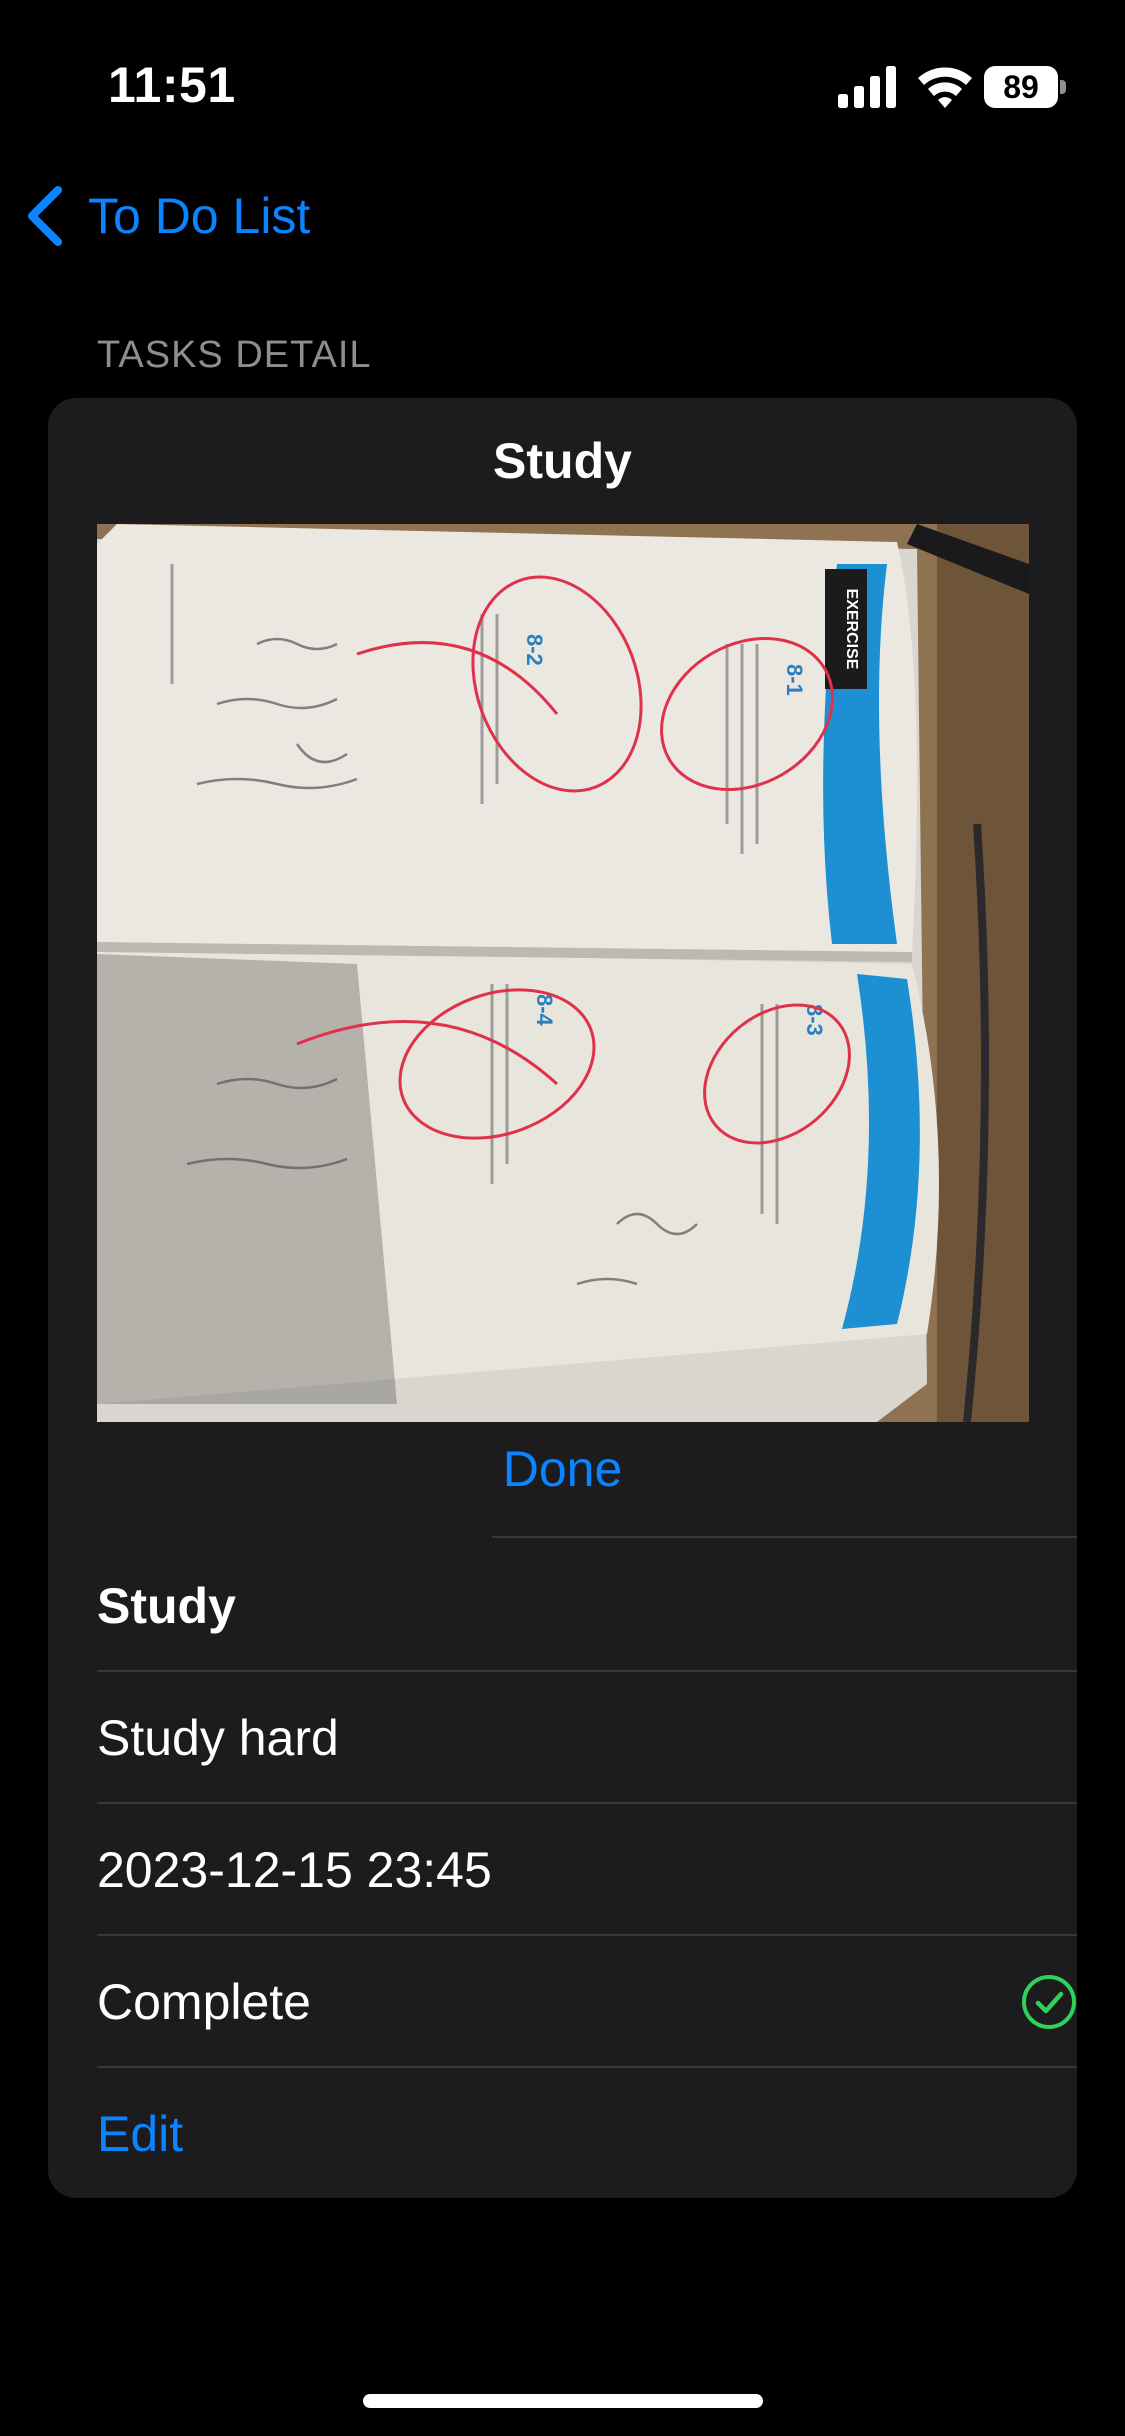 The image size is (1125, 2436). What do you see at coordinates (204, 2002) in the screenshot?
I see `task-status: Complete` at bounding box center [204, 2002].